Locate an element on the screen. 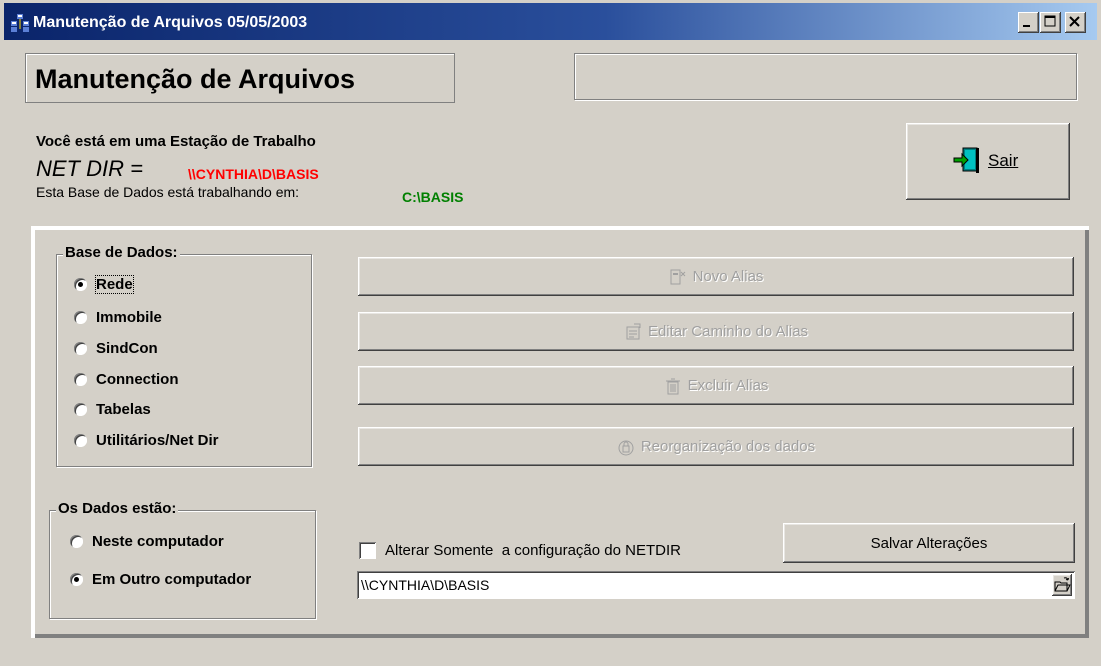  header-blank-panel is located at coordinates (825, 76).